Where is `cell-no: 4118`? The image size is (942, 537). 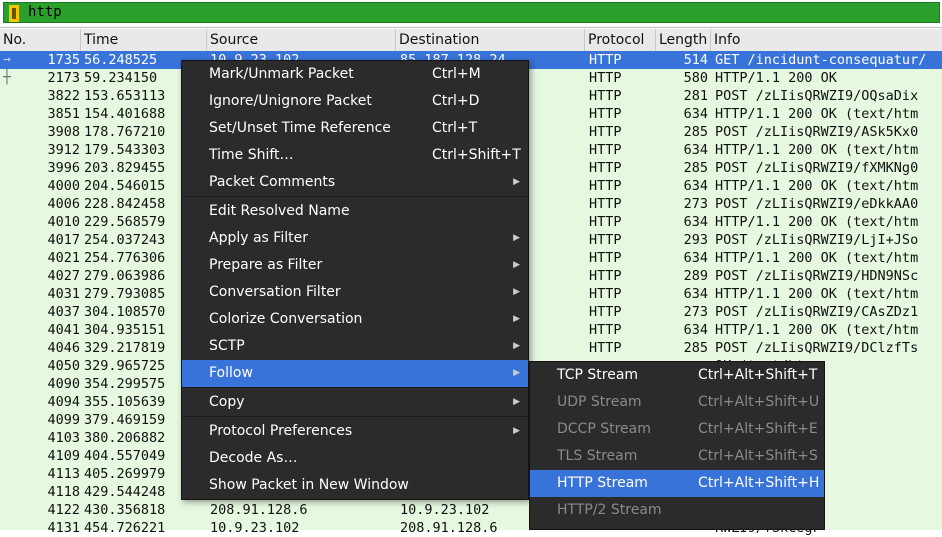 cell-no: 4118 is located at coordinates (63, 492).